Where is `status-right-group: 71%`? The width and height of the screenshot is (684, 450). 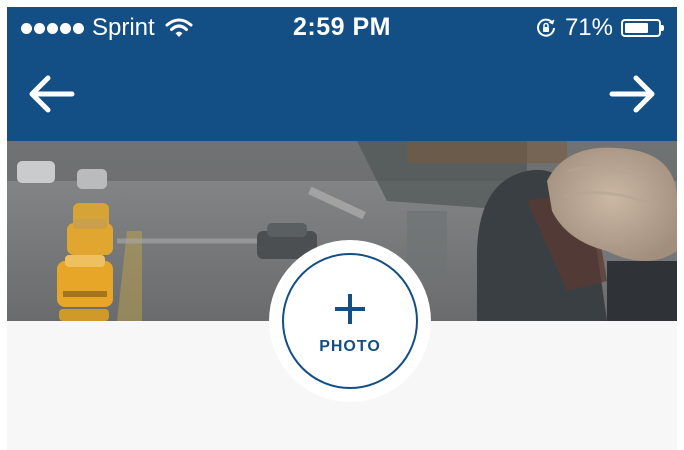 status-right-group: 71% is located at coordinates (599, 28).